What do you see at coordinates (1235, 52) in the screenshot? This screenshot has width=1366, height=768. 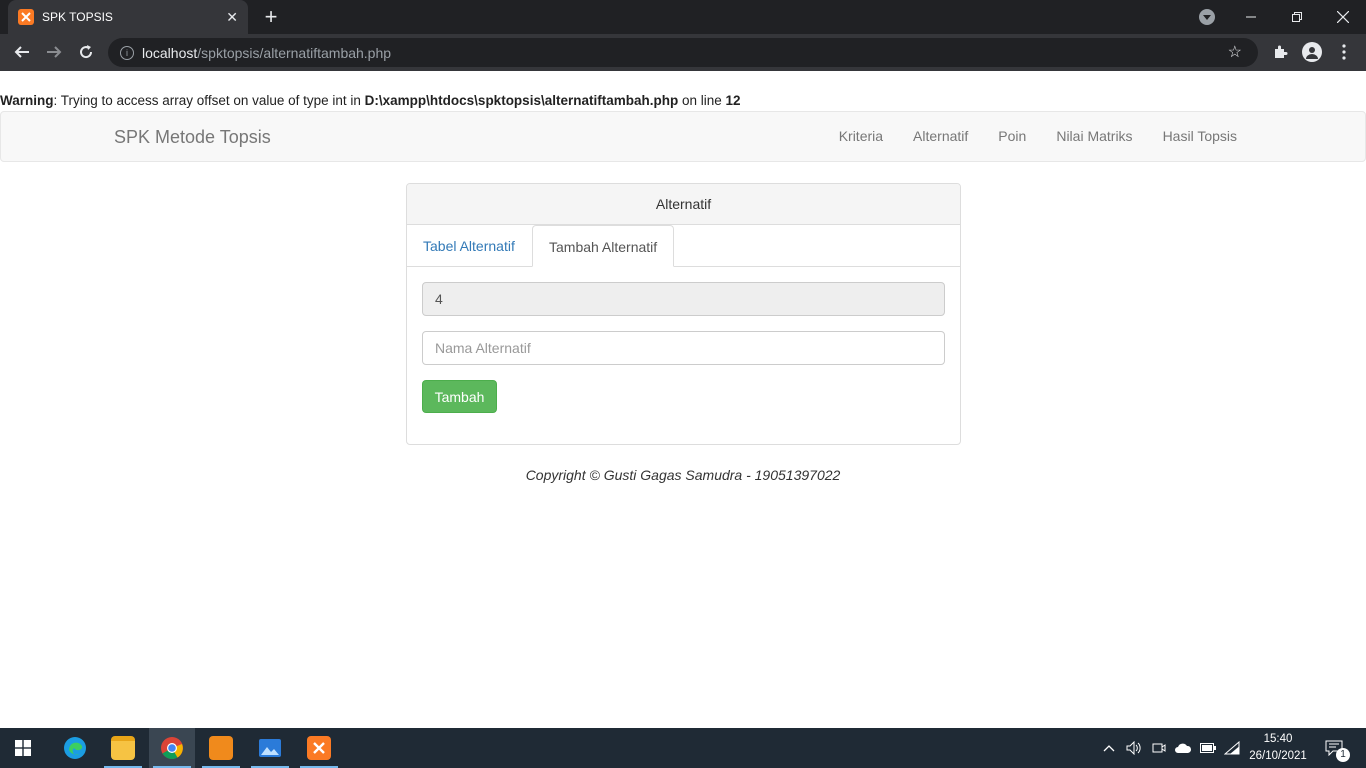 I see `bookmark-star-icon: ☆` at bounding box center [1235, 52].